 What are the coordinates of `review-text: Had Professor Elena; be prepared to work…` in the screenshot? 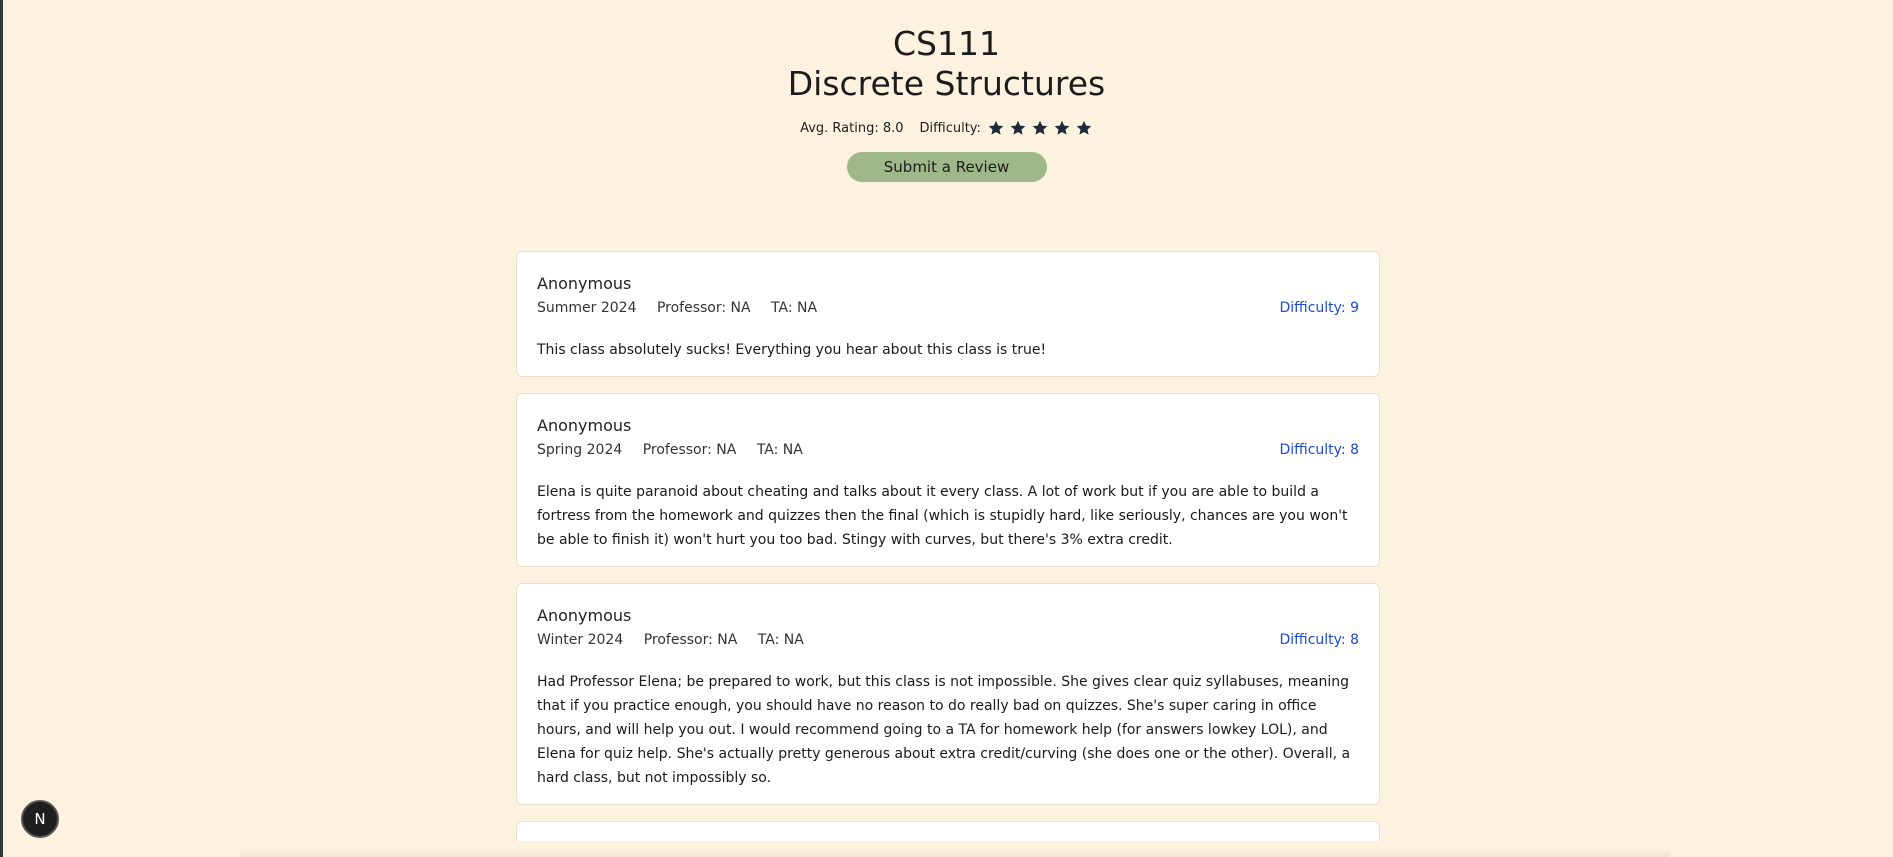 It's located at (944, 730).